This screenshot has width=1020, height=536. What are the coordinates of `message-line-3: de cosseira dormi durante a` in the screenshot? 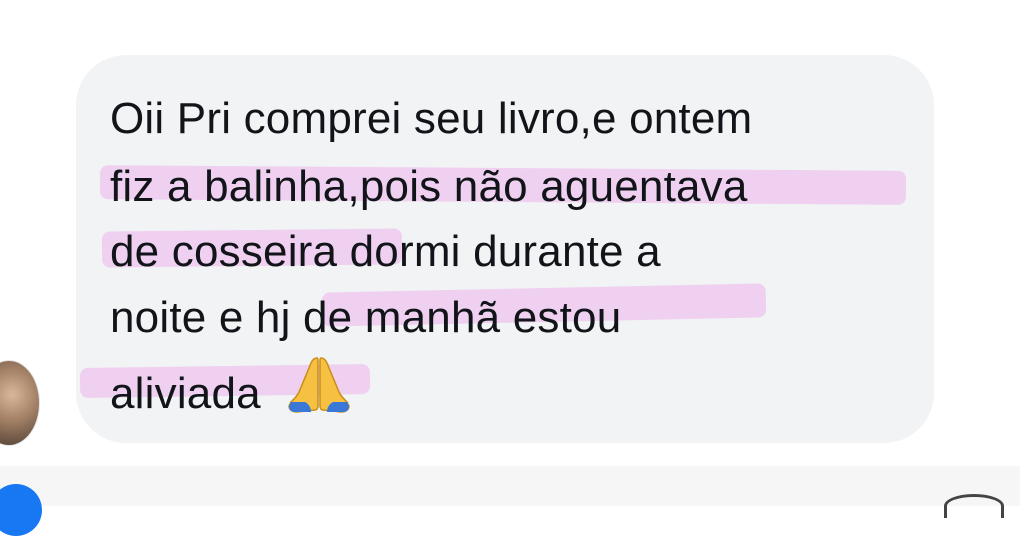 It's located at (385, 251).